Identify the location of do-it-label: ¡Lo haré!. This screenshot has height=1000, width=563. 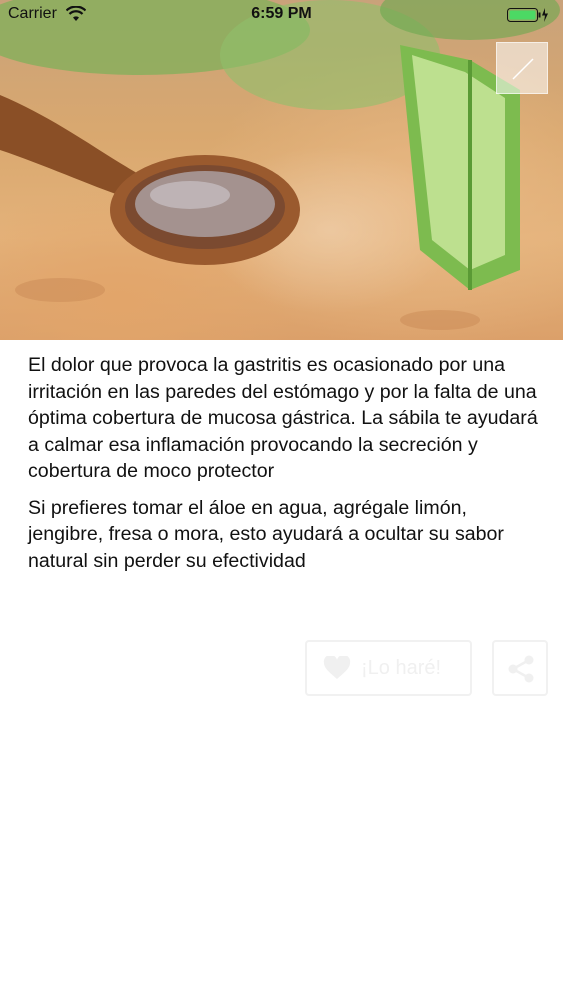
(401, 668).